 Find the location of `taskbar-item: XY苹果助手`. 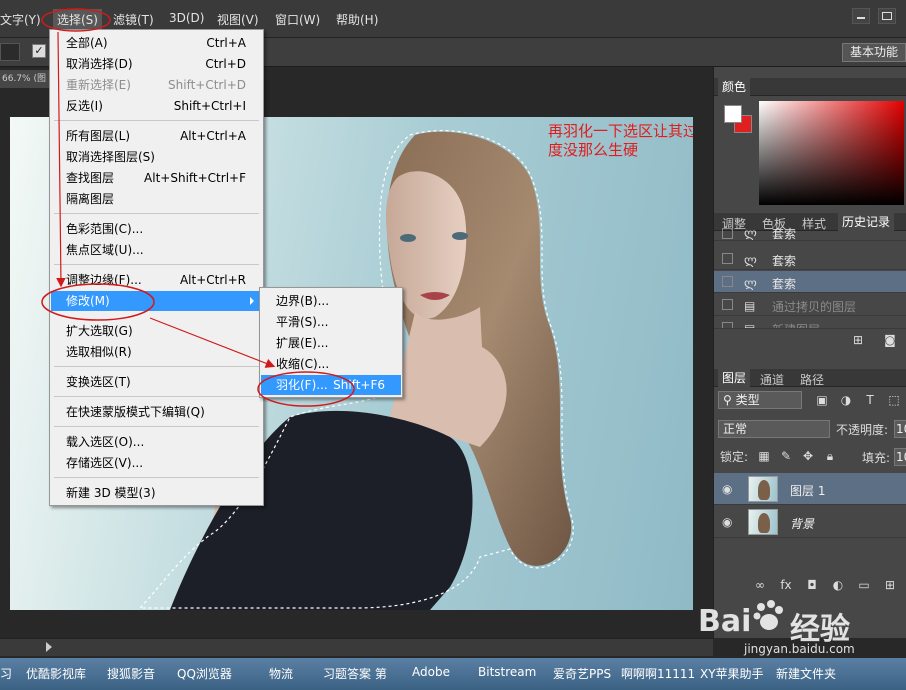

taskbar-item: XY苹果助手 is located at coordinates (732, 673).